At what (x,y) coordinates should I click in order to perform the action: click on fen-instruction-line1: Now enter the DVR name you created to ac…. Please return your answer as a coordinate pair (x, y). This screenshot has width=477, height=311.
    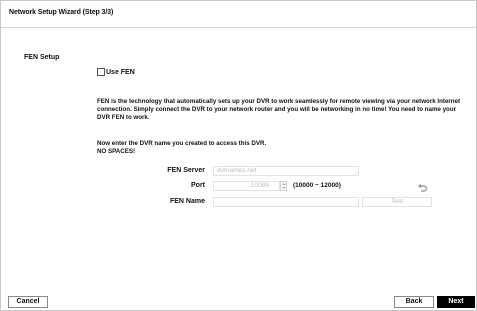
    Looking at the image, I should click on (182, 143).